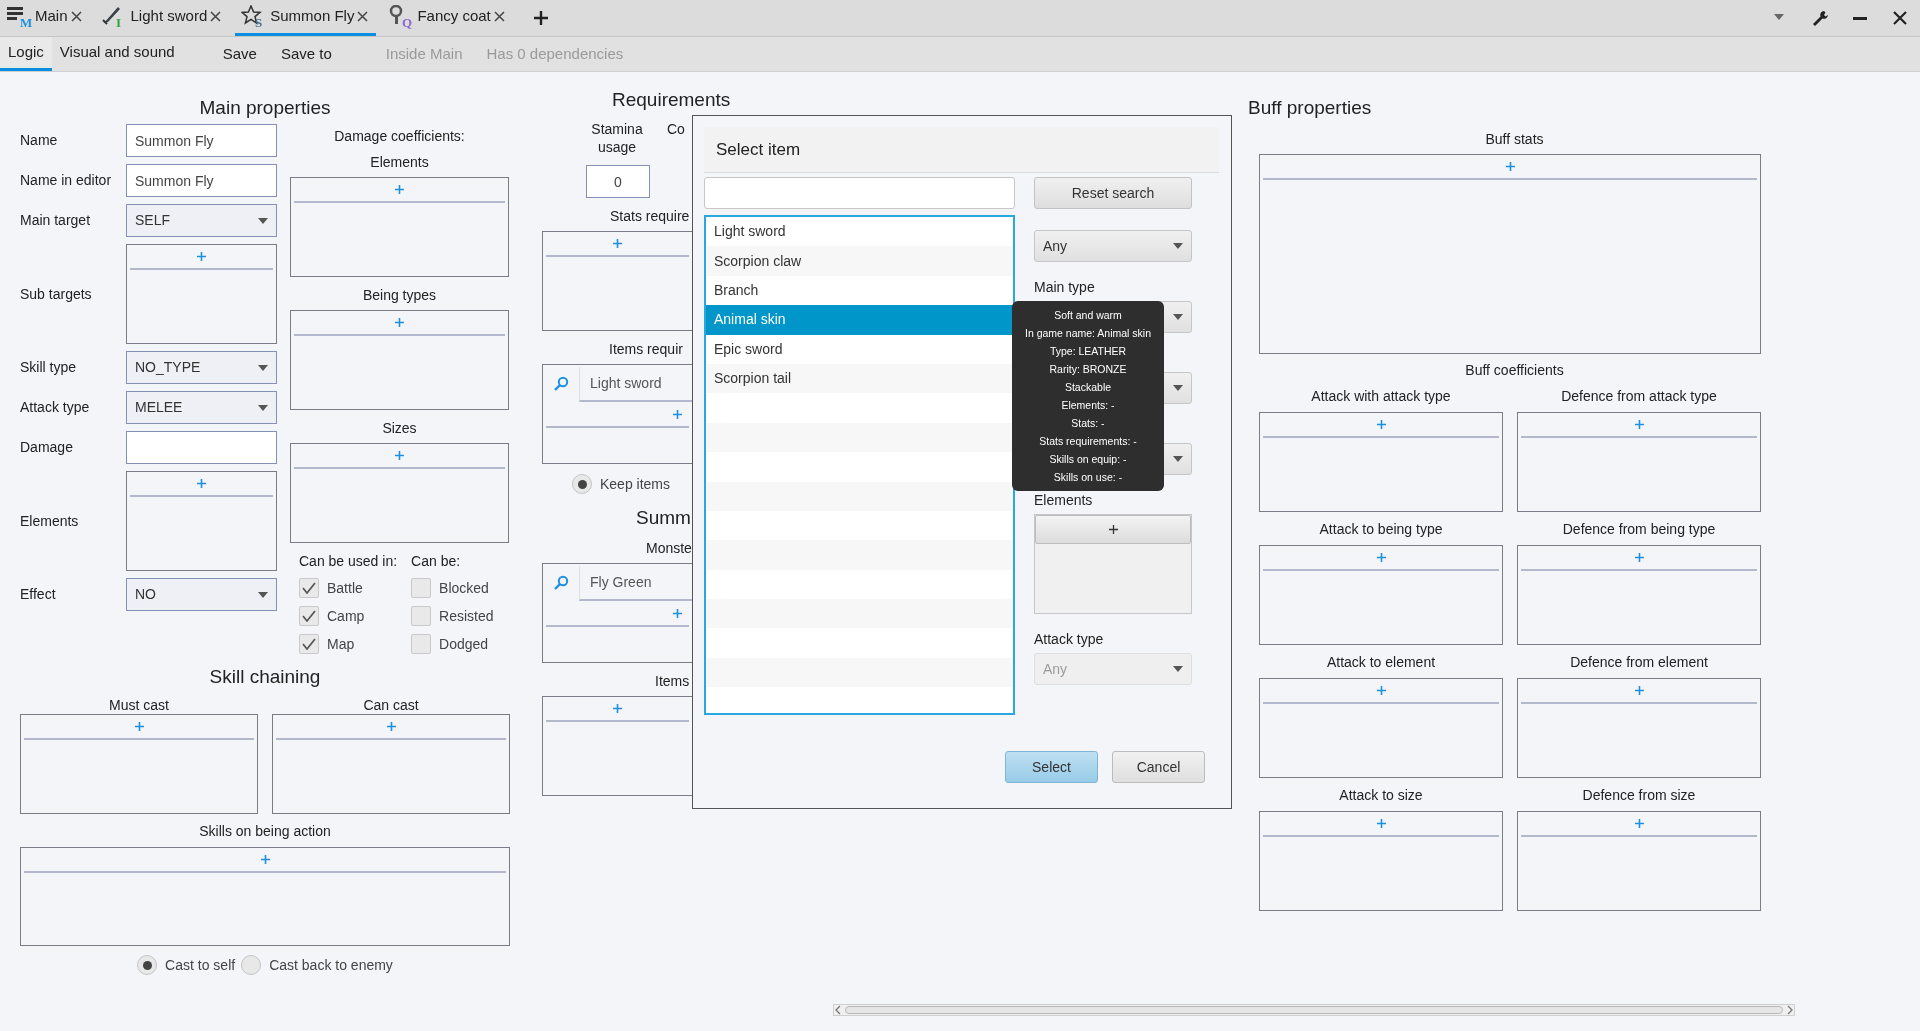 This screenshot has width=1920, height=1031. What do you see at coordinates (676, 129) in the screenshot?
I see `field-label: Co` at bounding box center [676, 129].